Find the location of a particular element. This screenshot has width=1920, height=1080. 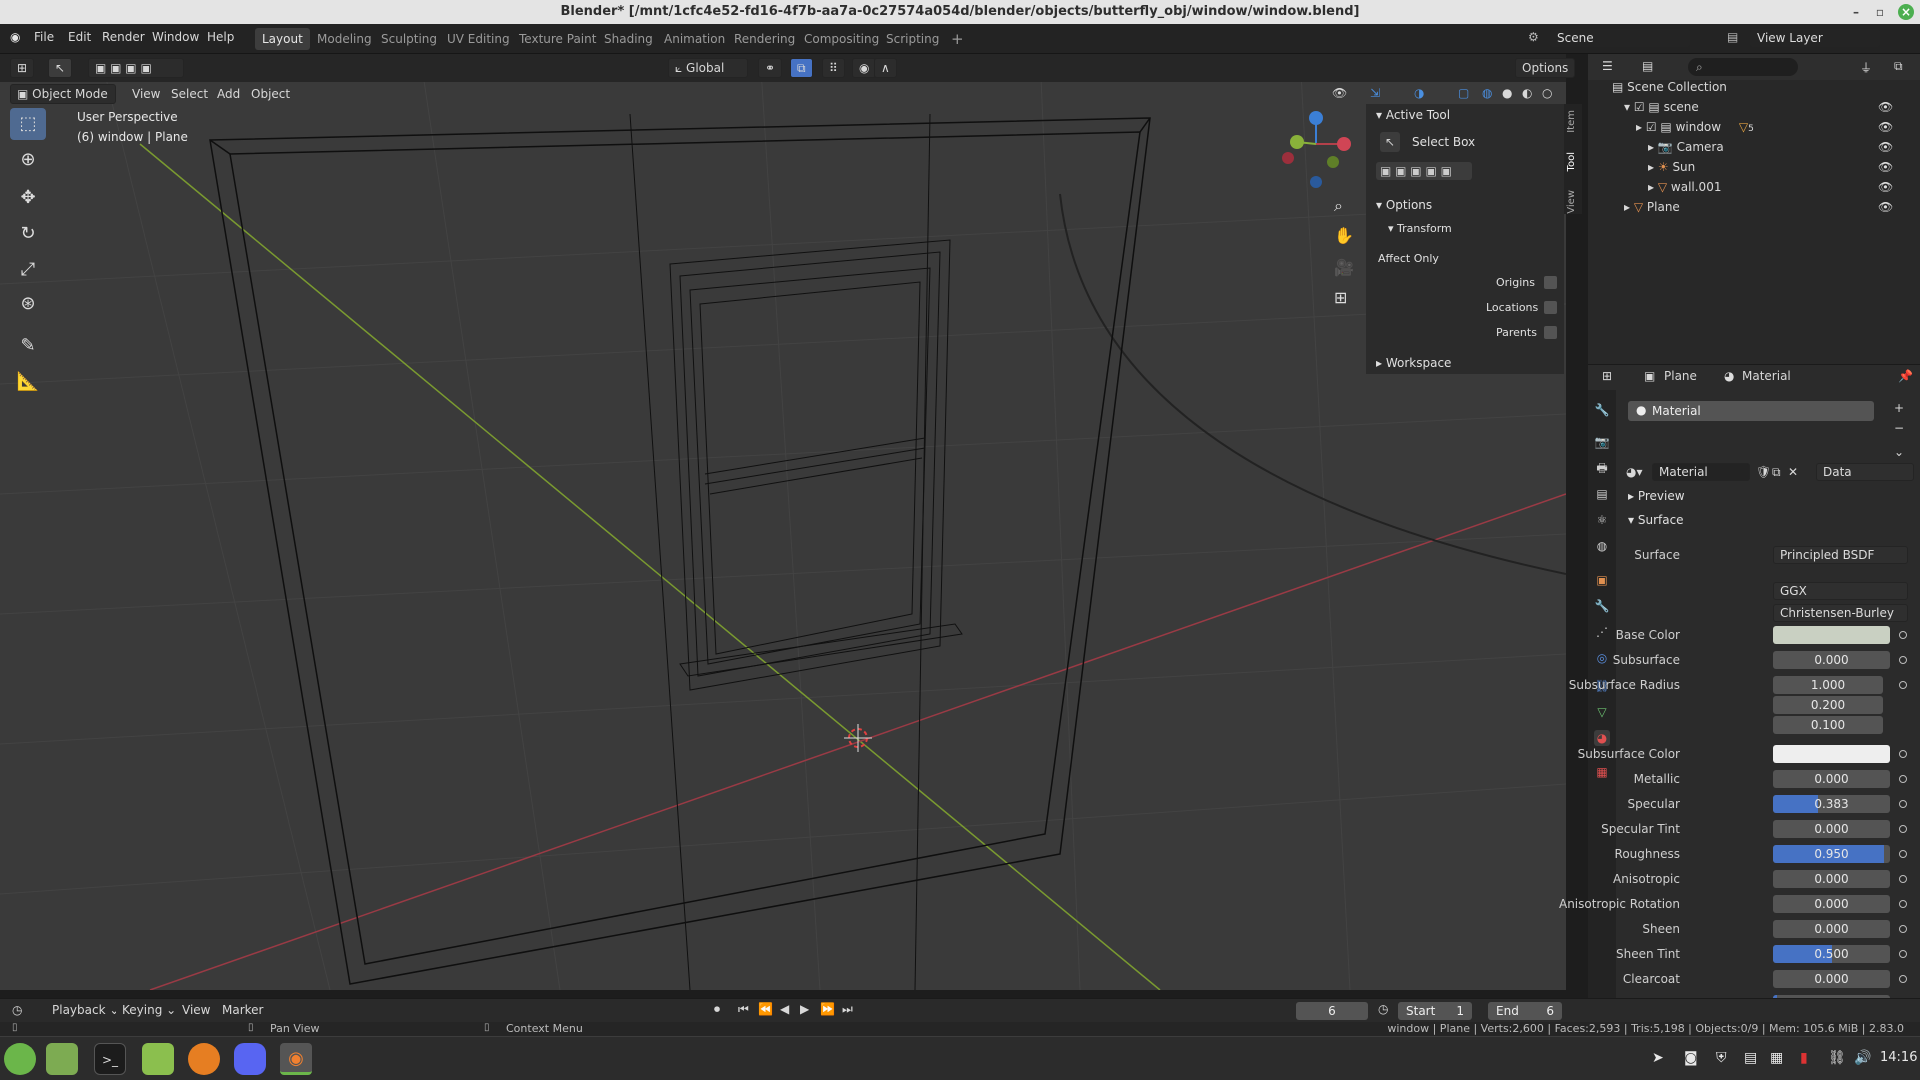

data-tab-icon: ▽ is located at coordinates (1602, 712).